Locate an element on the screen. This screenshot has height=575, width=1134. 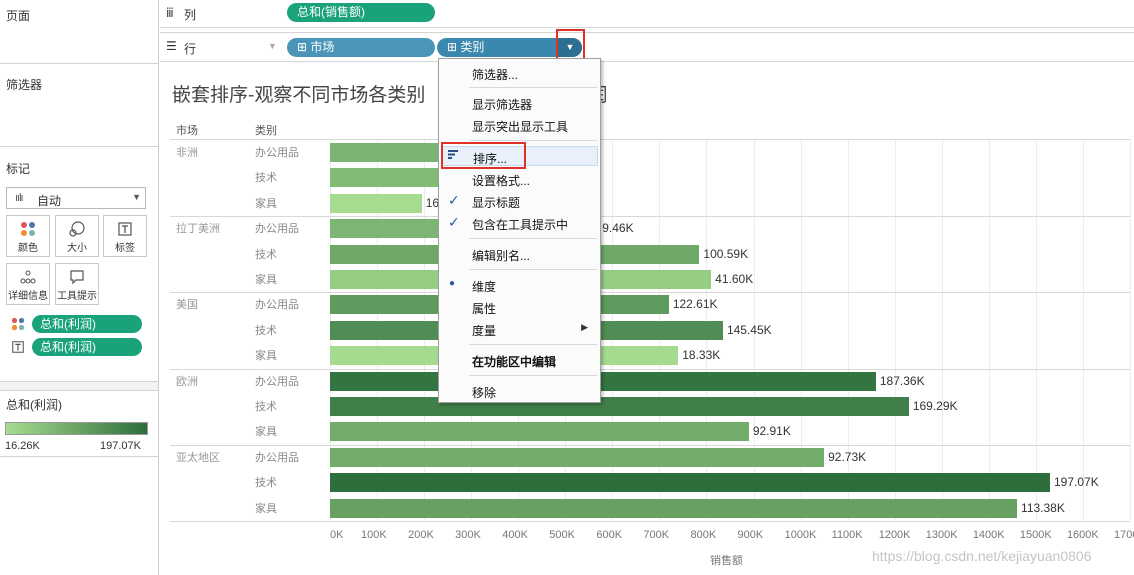
x-tick-label: 700K is located at coordinates (656, 535).